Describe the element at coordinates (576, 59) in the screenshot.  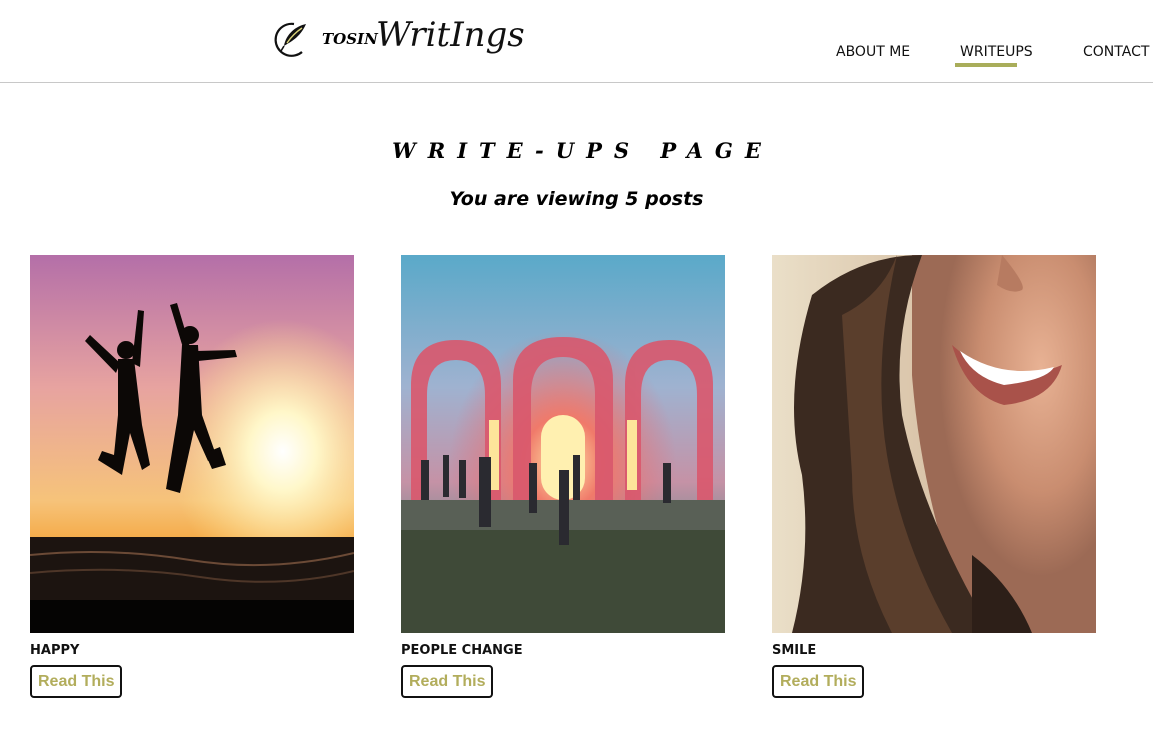
I see `main-nav: ABOUT ME WRITEUPS CONTACT` at that location.